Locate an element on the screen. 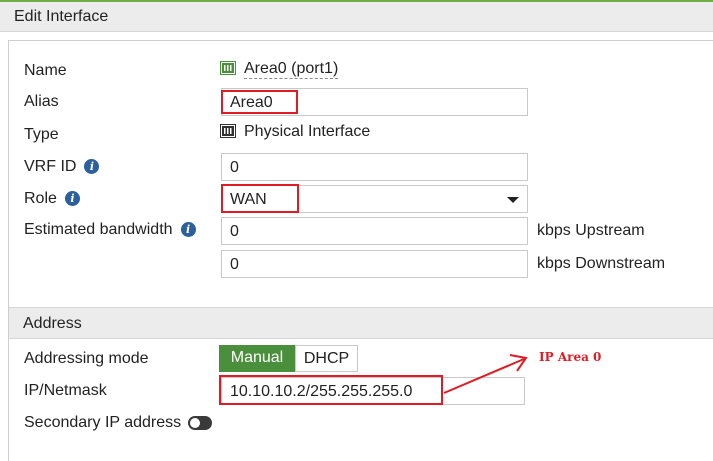  role-label-text: Role is located at coordinates (40, 198).